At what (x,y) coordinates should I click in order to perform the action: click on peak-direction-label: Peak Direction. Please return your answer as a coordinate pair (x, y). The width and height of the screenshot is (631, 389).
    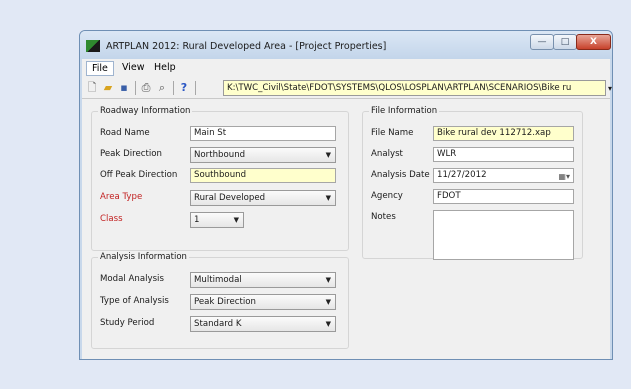
    Looking at the image, I should click on (131, 154).